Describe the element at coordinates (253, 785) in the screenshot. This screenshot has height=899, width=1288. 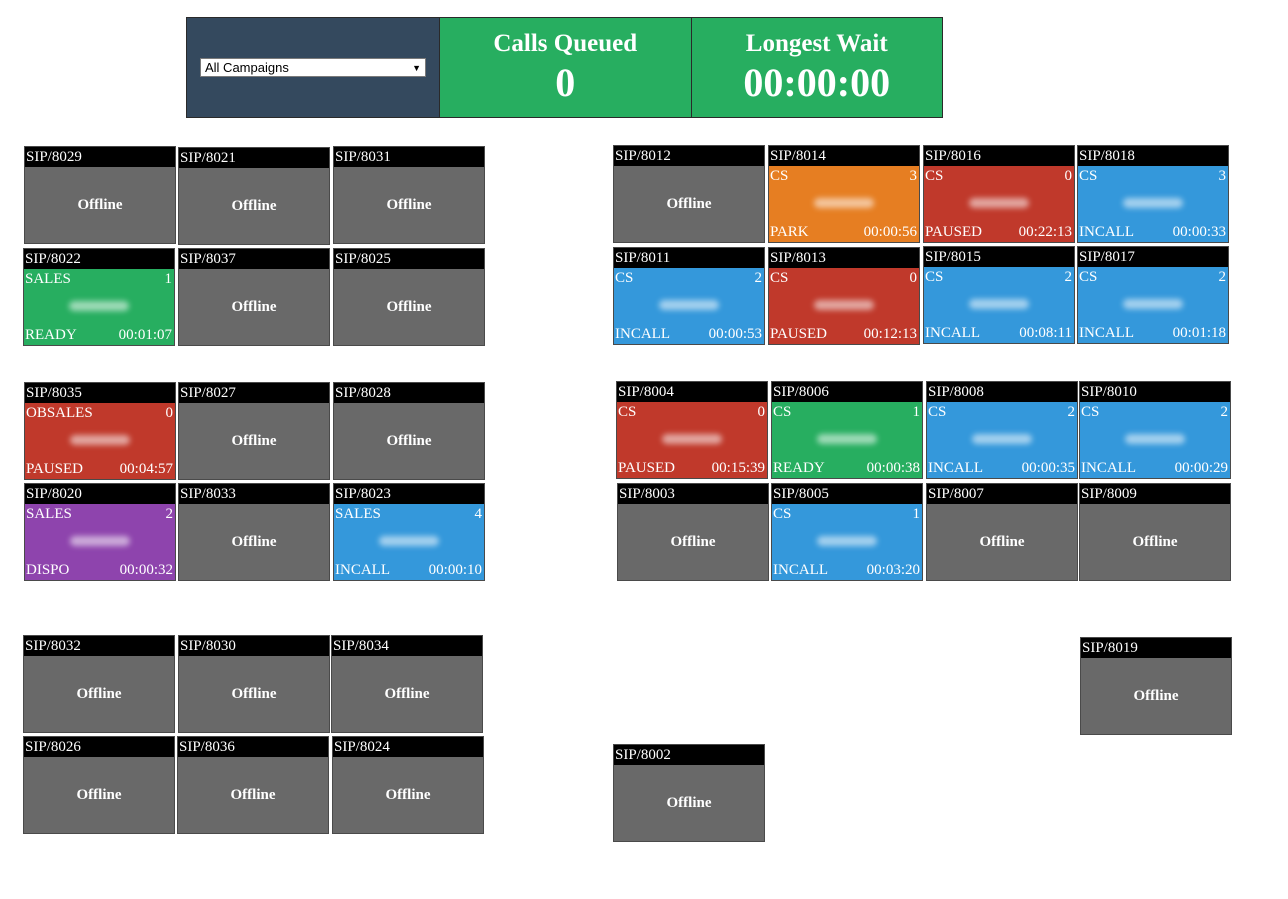
I see `agent-tile: SIP/8036 Offline` at that location.